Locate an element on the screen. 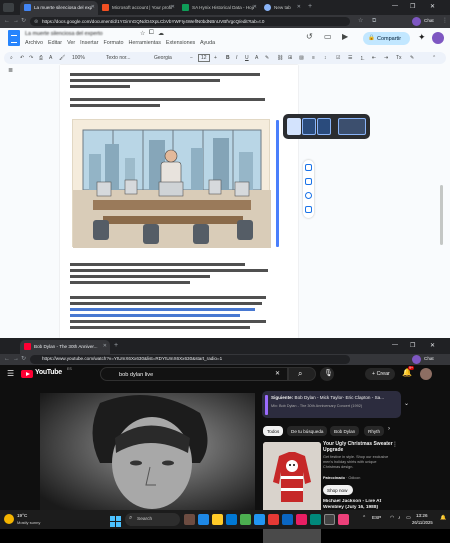  taskbar-search: ⌕ Search is located at coordinates (152, 519).